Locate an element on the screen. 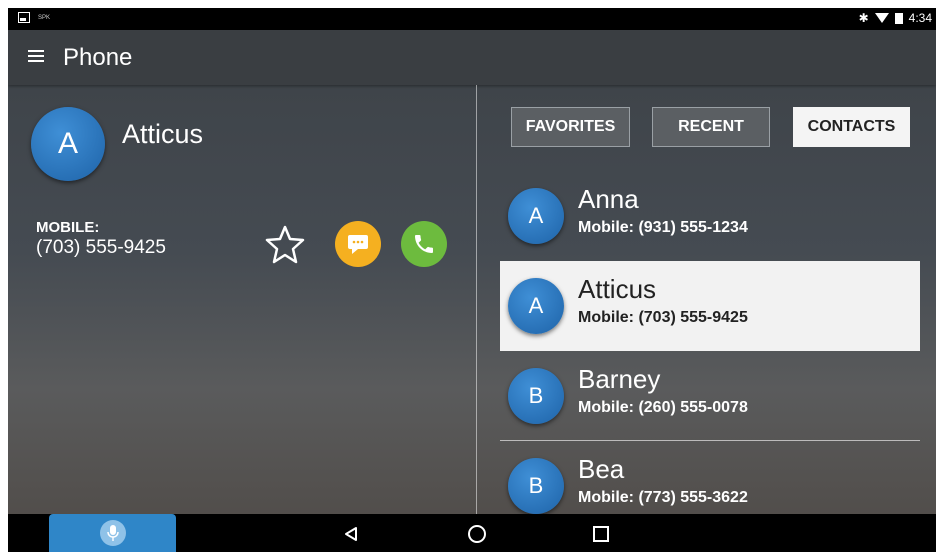 The height and width of the screenshot is (552, 936). contact-mobile: Mobile: (931) 555-1234 is located at coordinates (663, 227).